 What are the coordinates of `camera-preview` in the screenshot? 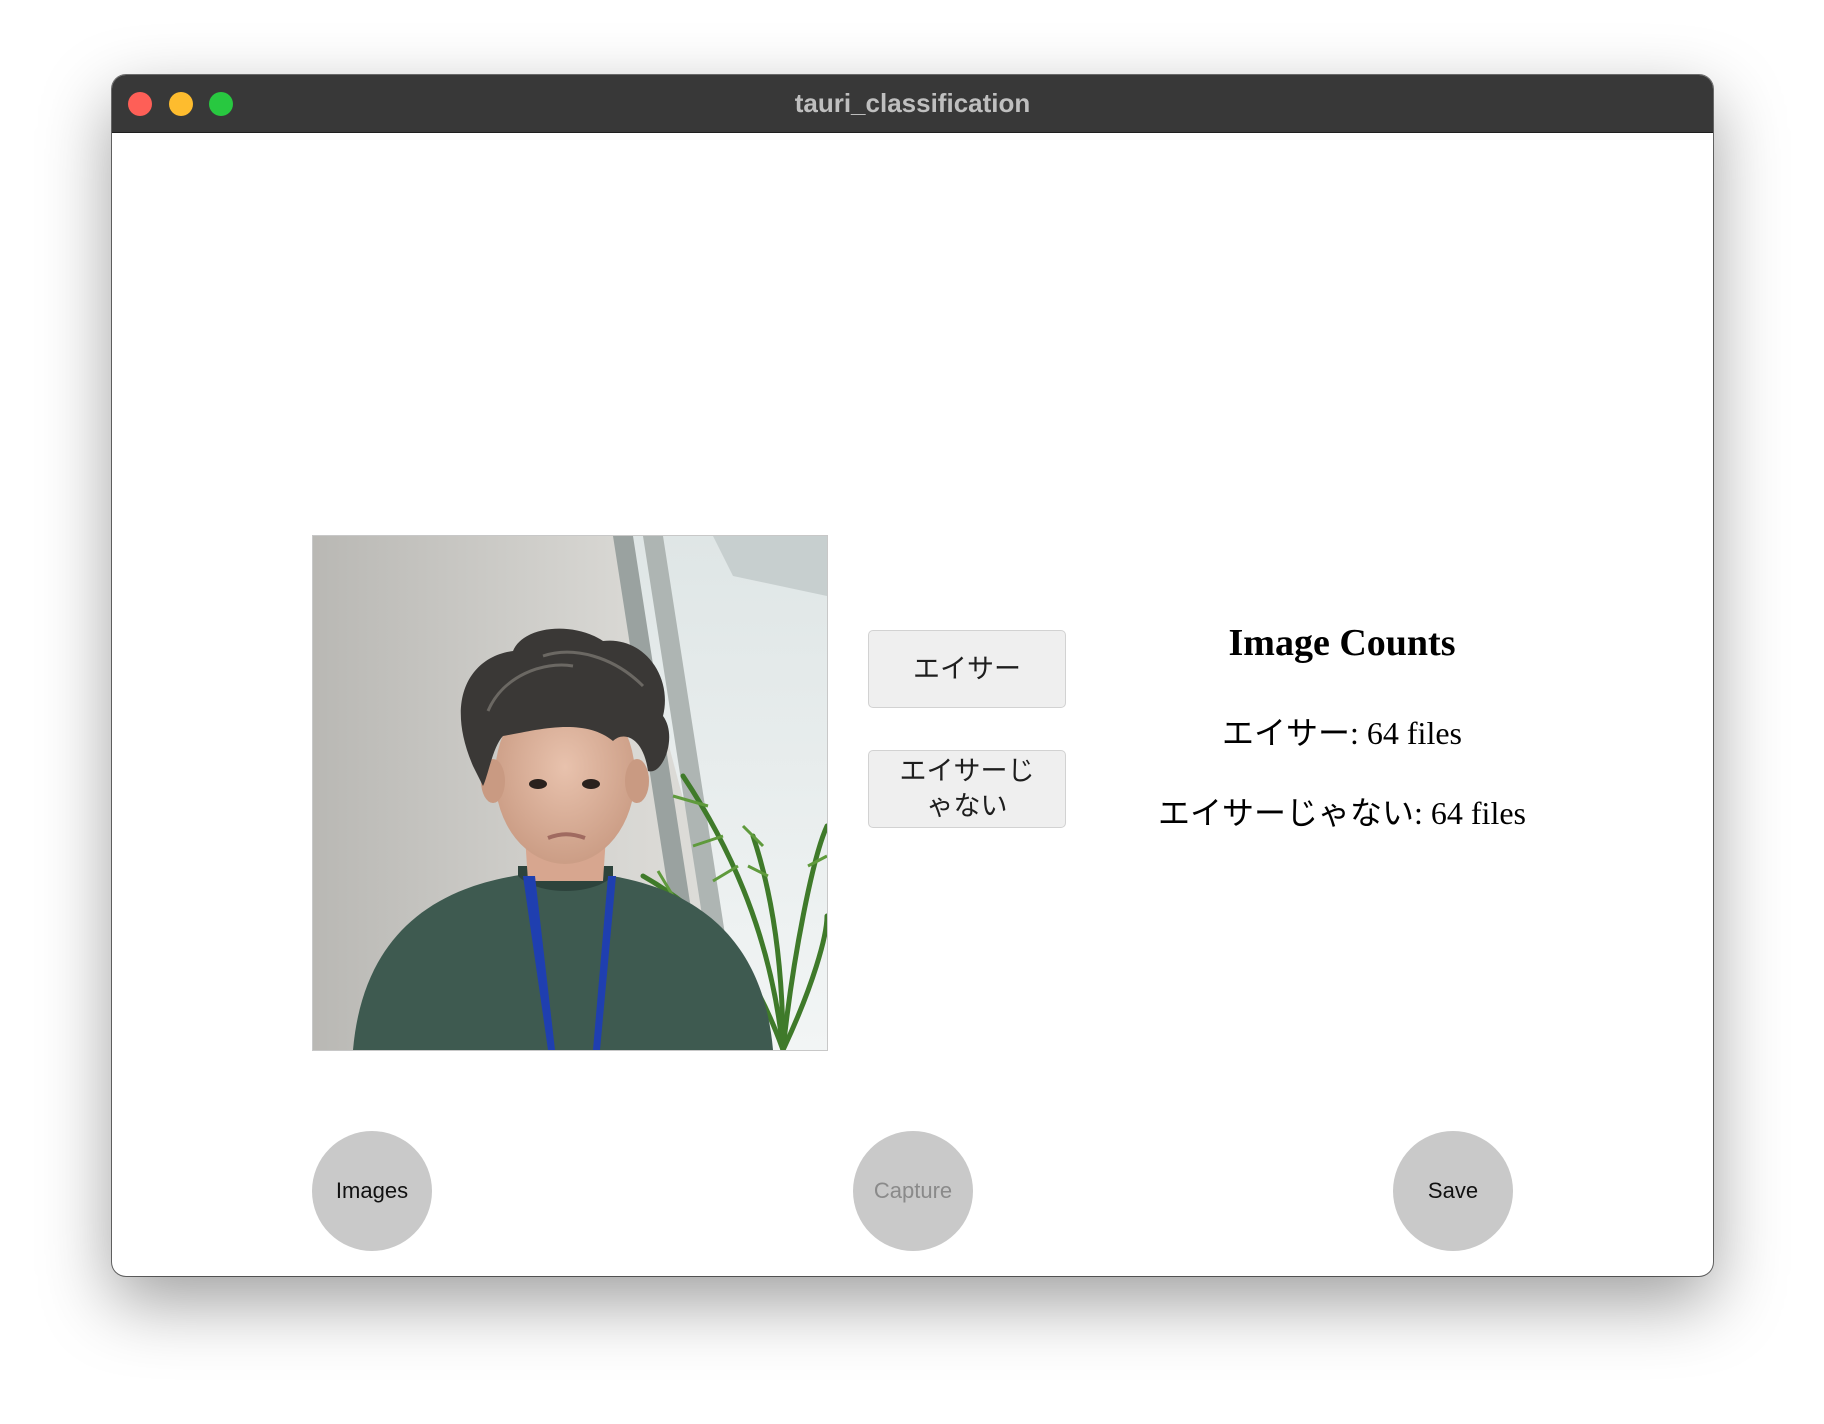 It's located at (570, 793).